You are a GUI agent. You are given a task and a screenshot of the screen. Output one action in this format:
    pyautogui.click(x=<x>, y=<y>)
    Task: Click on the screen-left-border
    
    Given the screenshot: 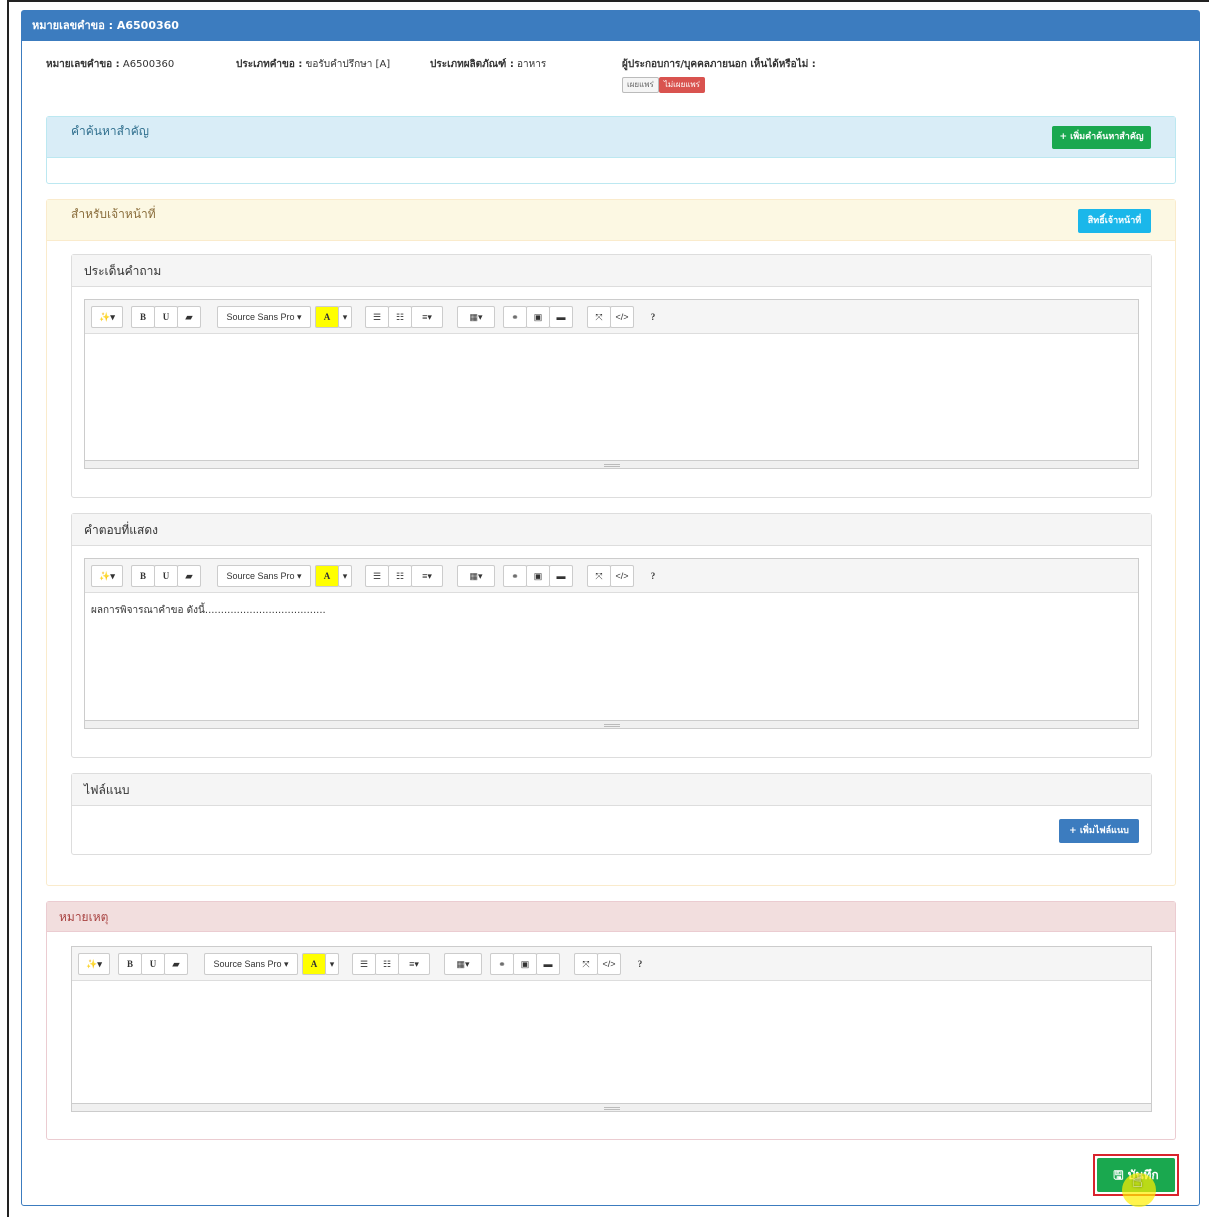 What is the action you would take?
    pyautogui.click(x=8, y=608)
    